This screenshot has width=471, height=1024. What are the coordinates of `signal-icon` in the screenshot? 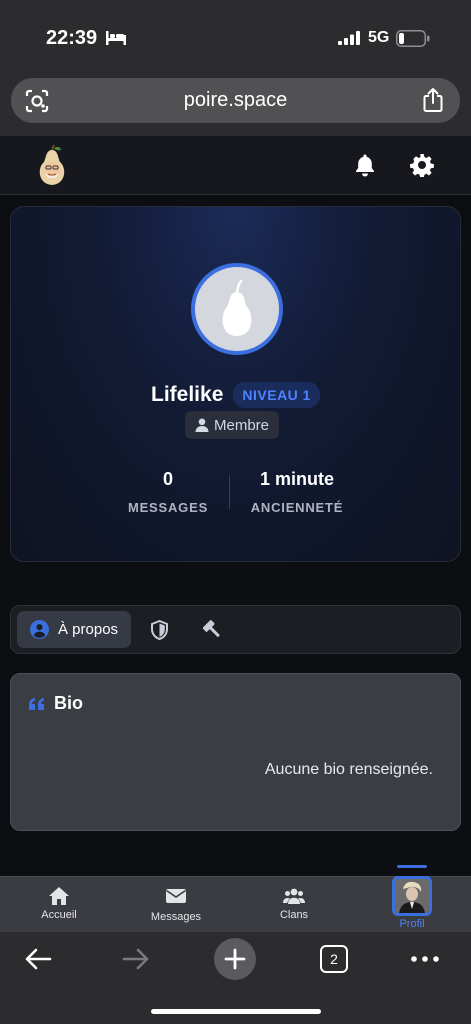 It's located at (349, 38).